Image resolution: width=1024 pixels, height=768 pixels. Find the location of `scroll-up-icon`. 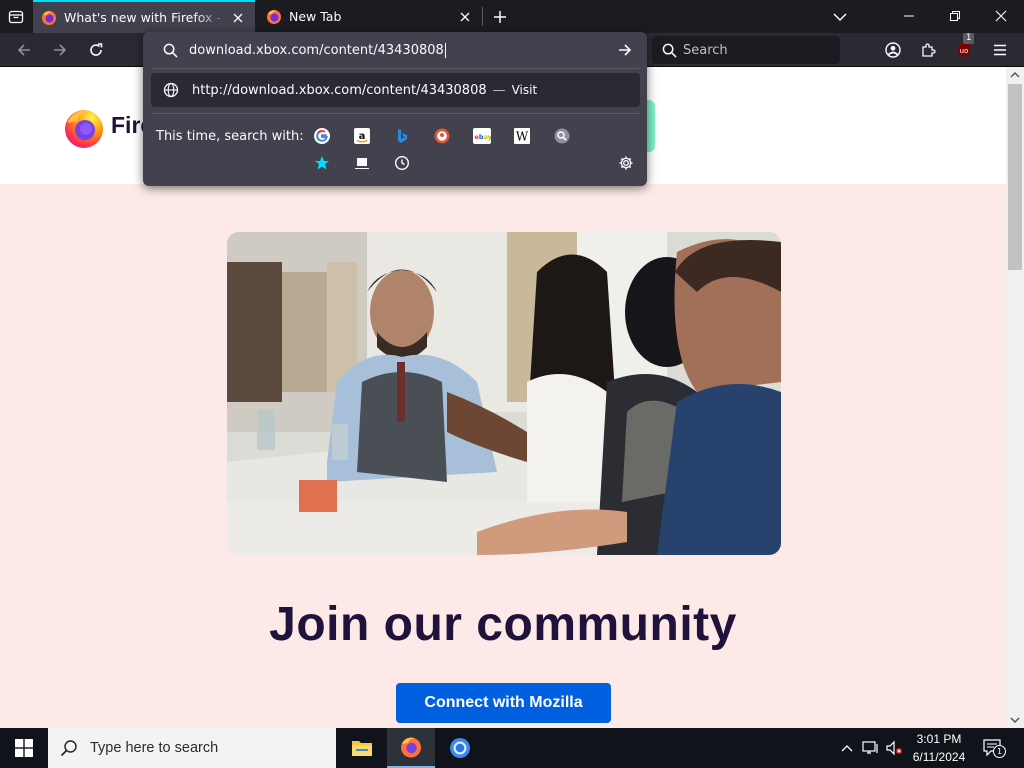

scroll-up-icon is located at coordinates (1015, 75).